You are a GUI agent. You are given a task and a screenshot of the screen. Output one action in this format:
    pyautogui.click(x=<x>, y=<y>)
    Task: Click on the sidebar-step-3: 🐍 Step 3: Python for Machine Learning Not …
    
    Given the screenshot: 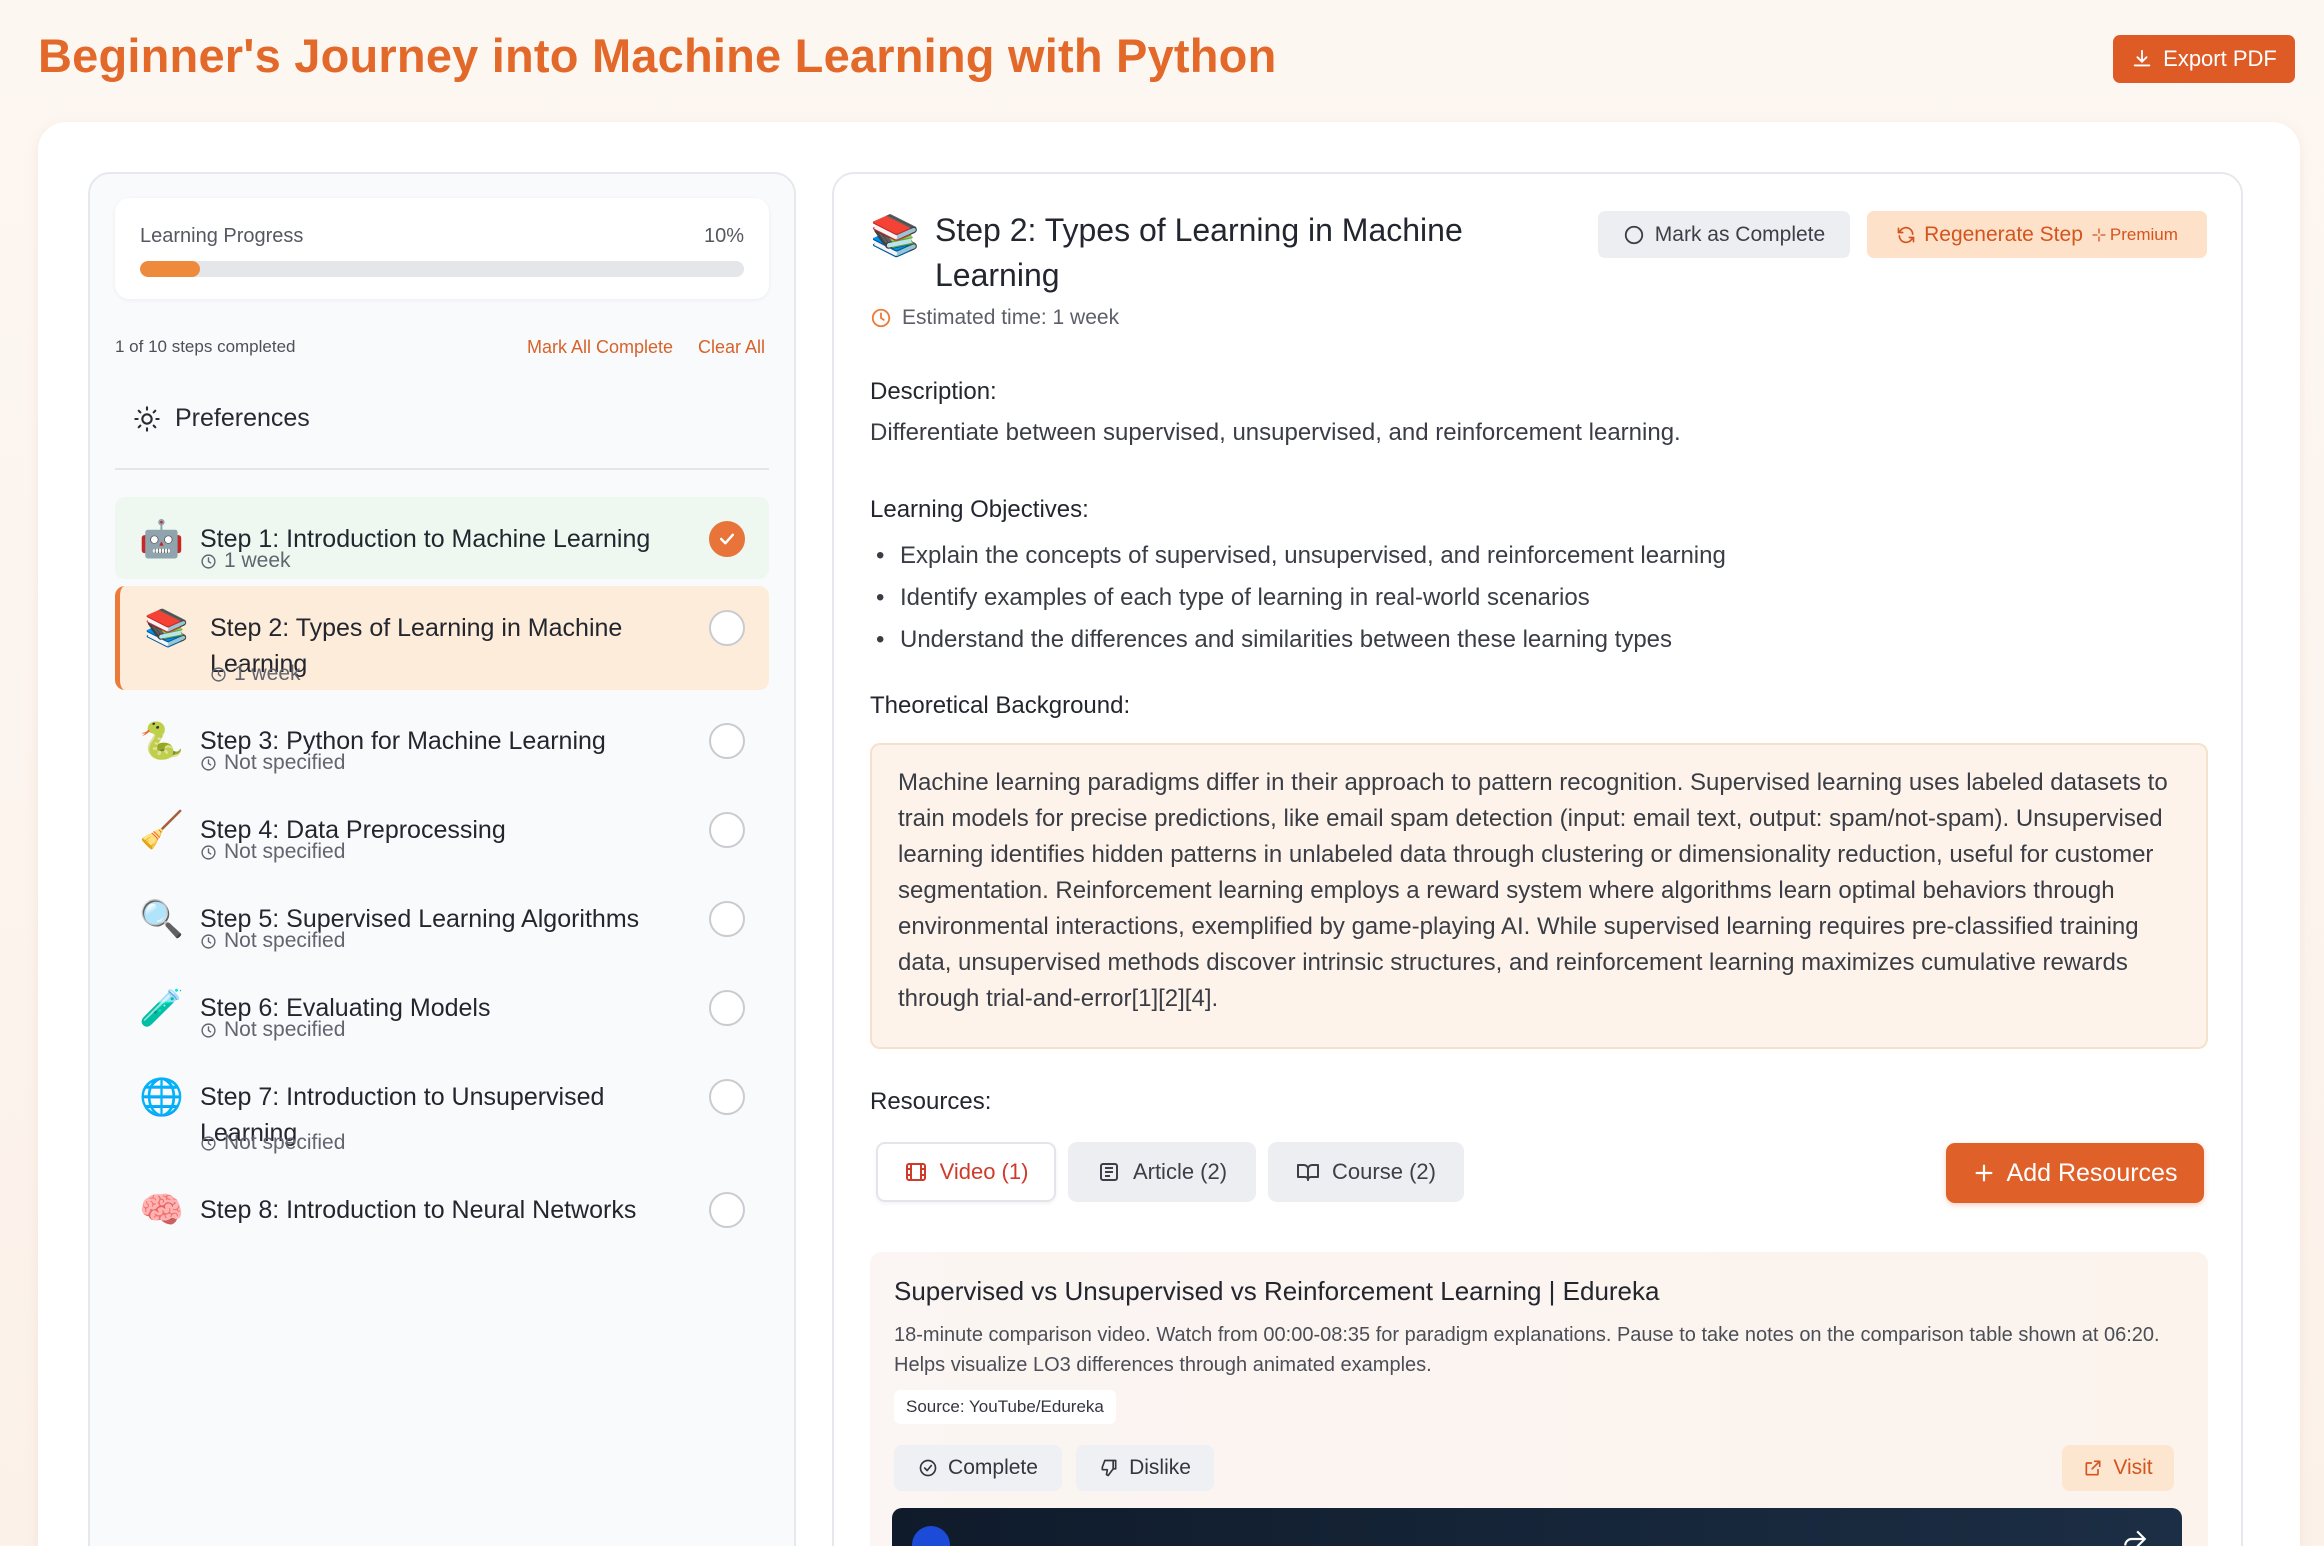 What is the action you would take?
    pyautogui.click(x=442, y=740)
    